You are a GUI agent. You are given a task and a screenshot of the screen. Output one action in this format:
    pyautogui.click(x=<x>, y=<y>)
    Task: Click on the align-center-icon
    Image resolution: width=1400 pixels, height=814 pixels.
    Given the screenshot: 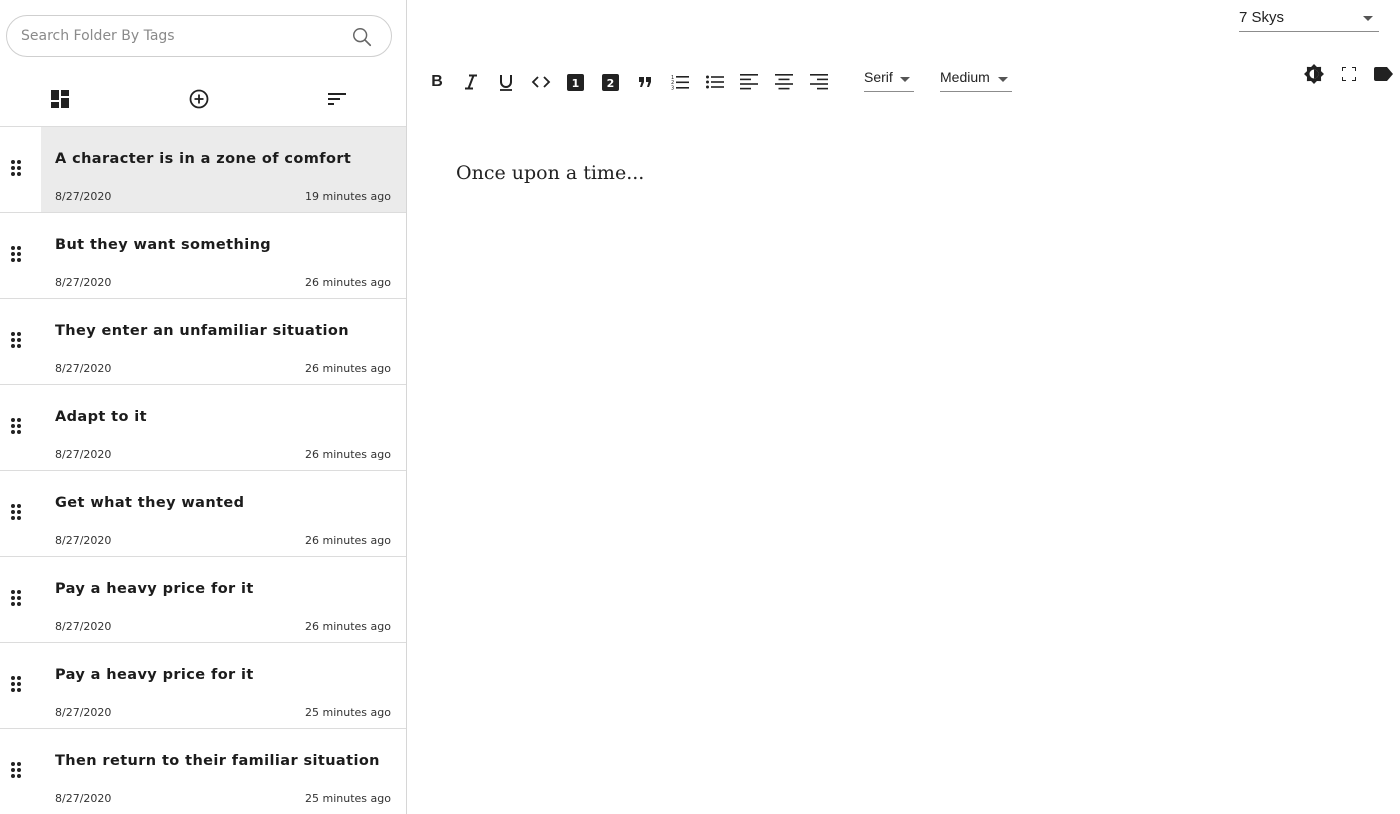 What is the action you would take?
    pyautogui.click(x=784, y=82)
    